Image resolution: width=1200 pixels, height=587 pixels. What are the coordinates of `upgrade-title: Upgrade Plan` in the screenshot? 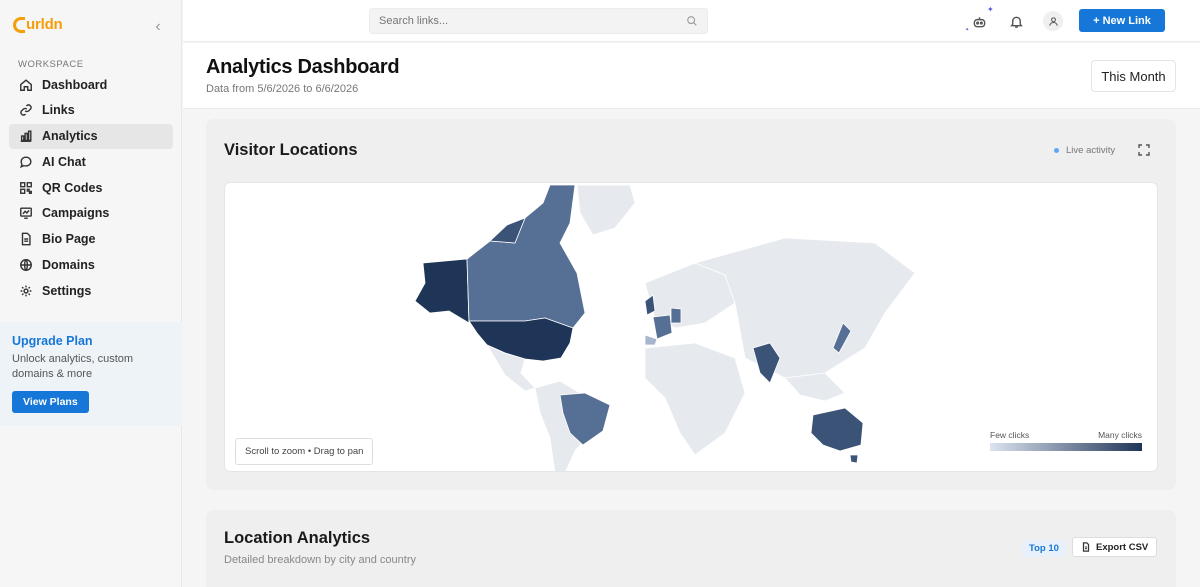 It's located at (52, 341).